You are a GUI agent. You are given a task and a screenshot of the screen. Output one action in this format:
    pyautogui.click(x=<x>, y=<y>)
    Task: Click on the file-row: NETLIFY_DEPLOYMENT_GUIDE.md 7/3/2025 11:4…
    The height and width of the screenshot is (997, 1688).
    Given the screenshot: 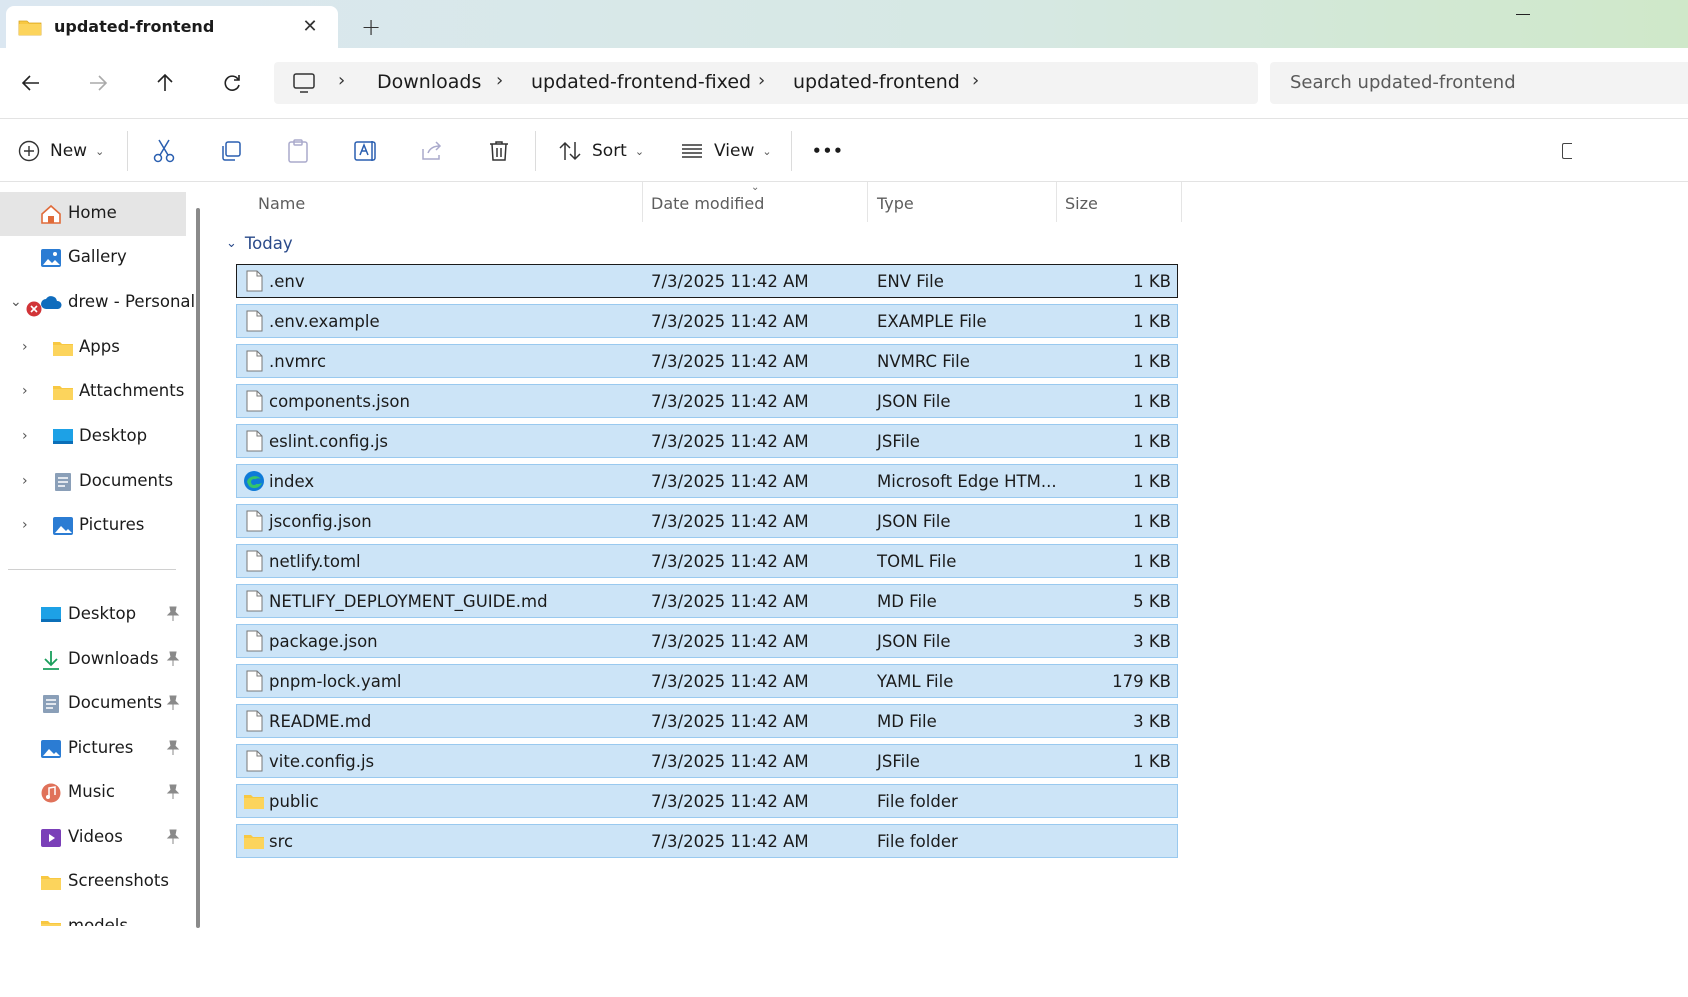 What is the action you would take?
    pyautogui.click(x=707, y=601)
    